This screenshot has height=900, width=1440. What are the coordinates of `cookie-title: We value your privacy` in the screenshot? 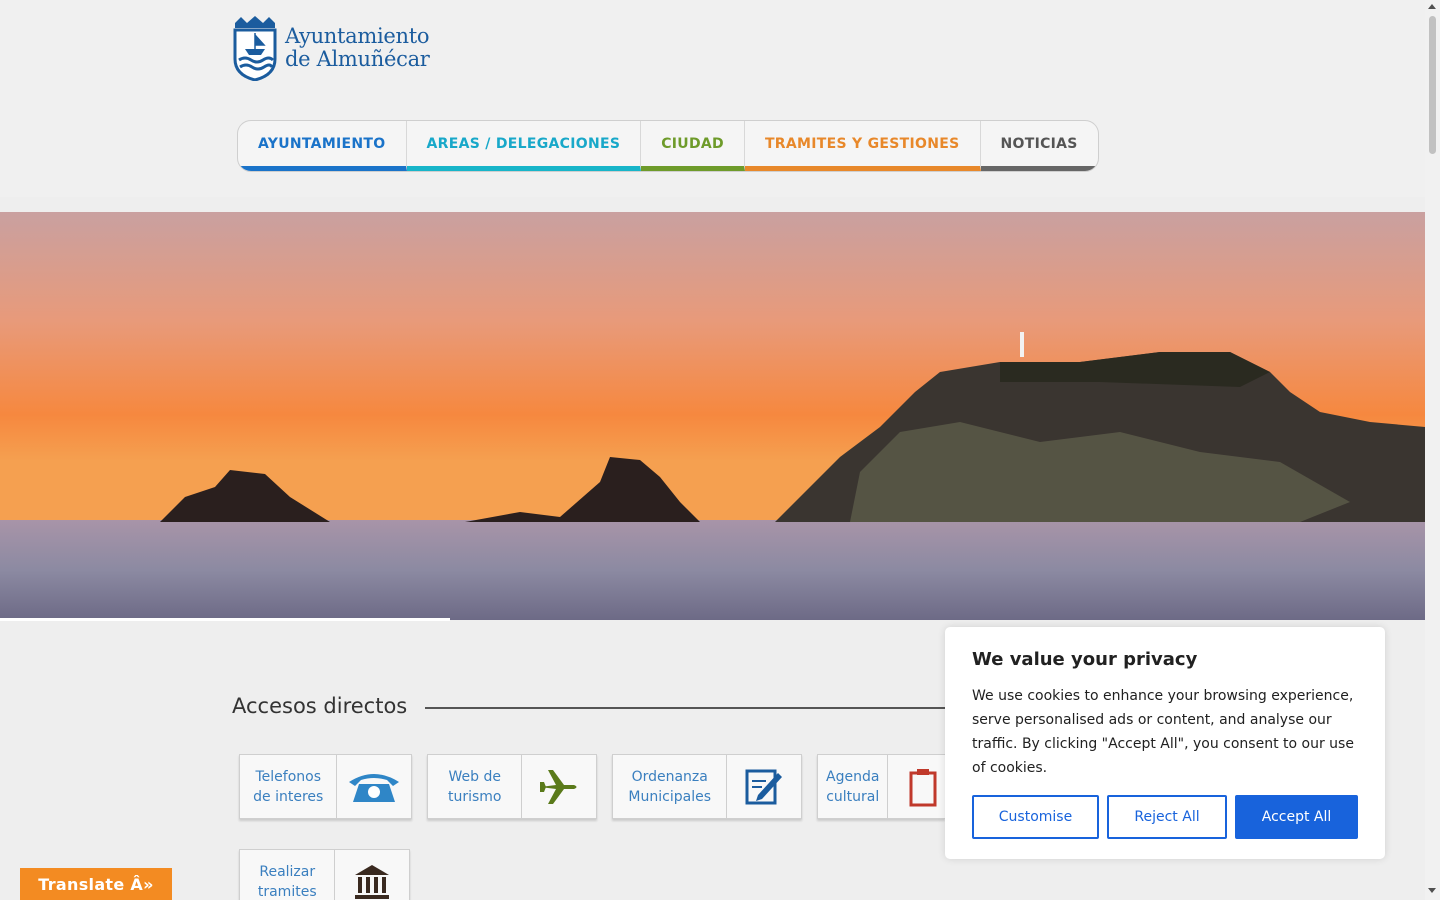 It's located at (1085, 659).